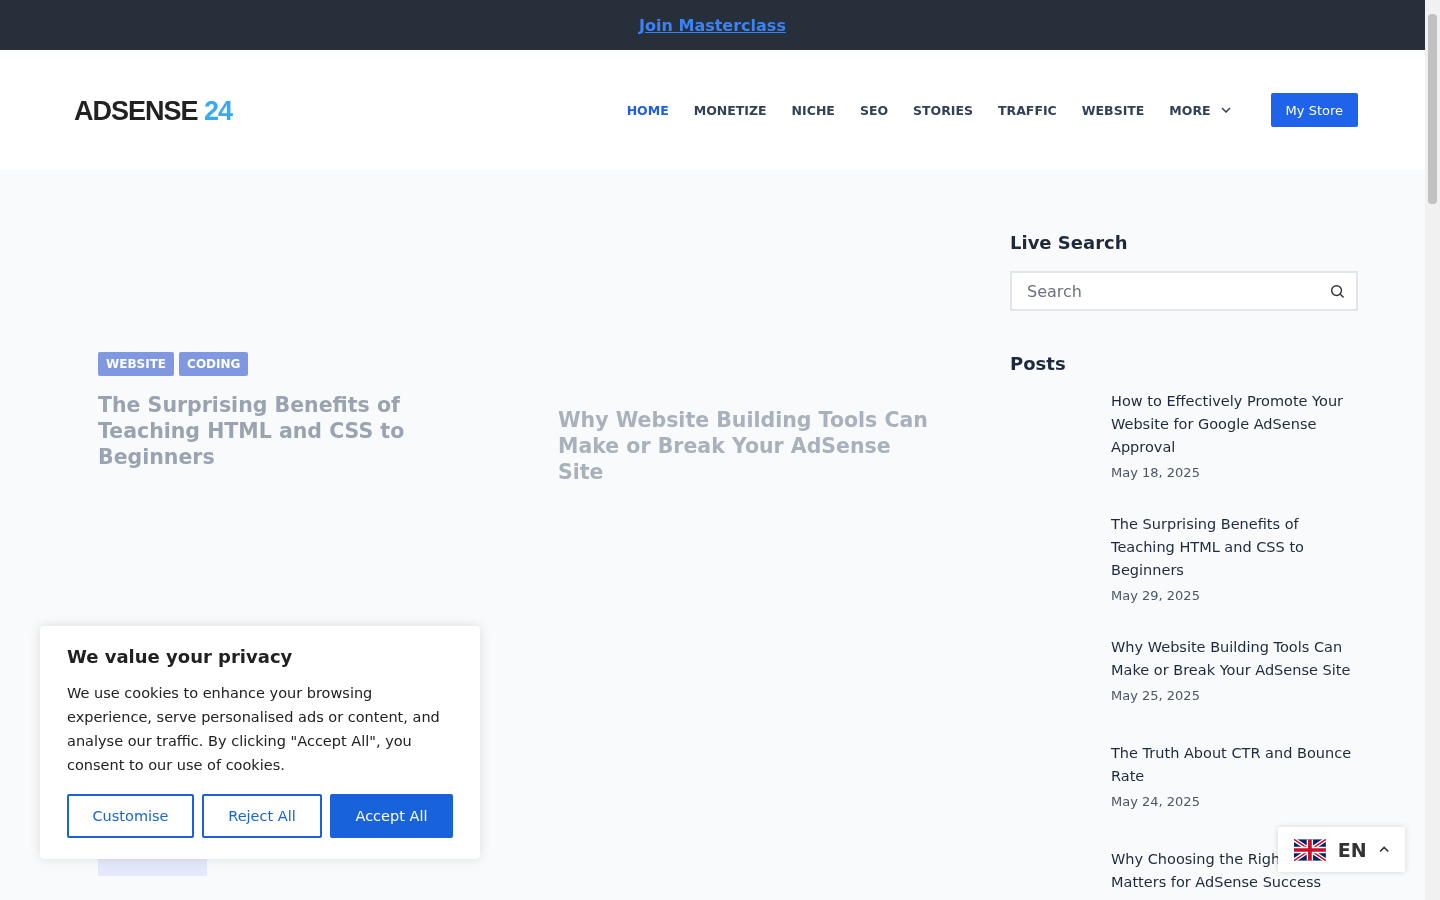 The height and width of the screenshot is (900, 1440). What do you see at coordinates (1234, 659) in the screenshot?
I see `post-link: Why Website Building Tools Can Make or Break Your AdSense Site` at bounding box center [1234, 659].